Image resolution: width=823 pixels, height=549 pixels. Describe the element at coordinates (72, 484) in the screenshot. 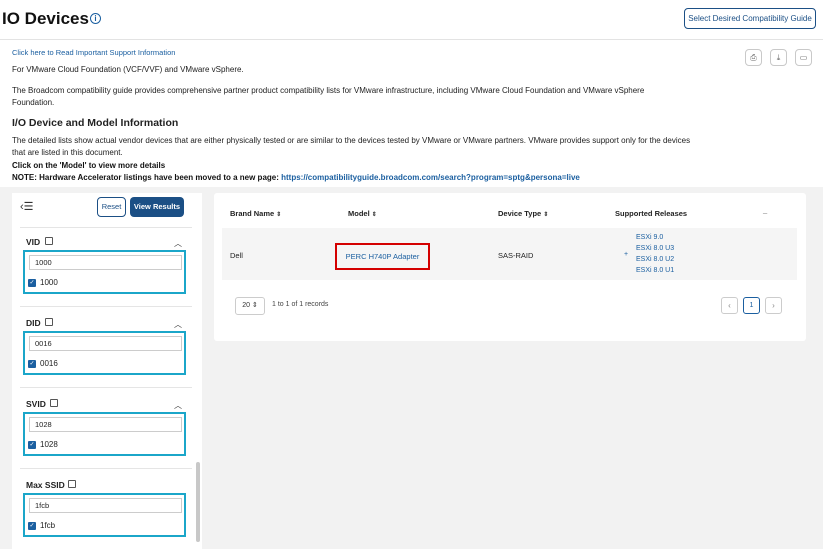

I see `max-ssid-select-all-checkbox` at that location.